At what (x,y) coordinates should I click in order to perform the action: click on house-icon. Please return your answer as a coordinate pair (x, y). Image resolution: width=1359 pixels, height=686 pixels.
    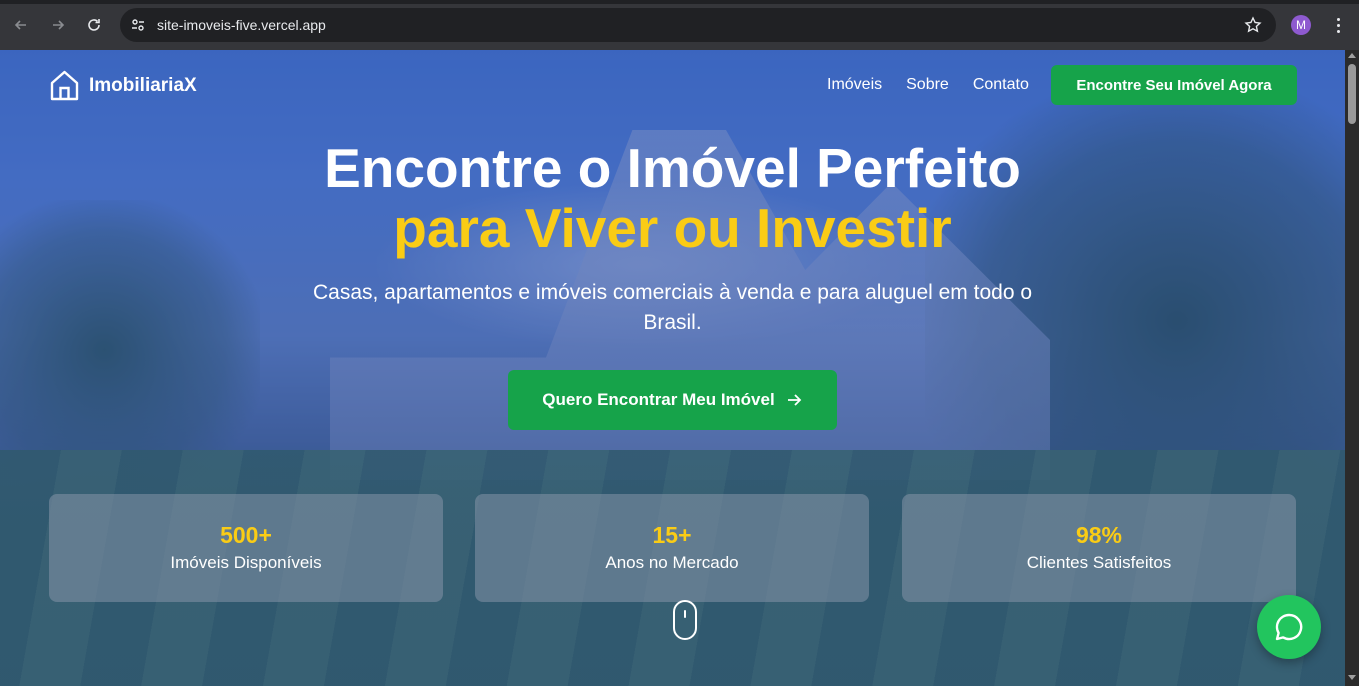
    Looking at the image, I should click on (64, 85).